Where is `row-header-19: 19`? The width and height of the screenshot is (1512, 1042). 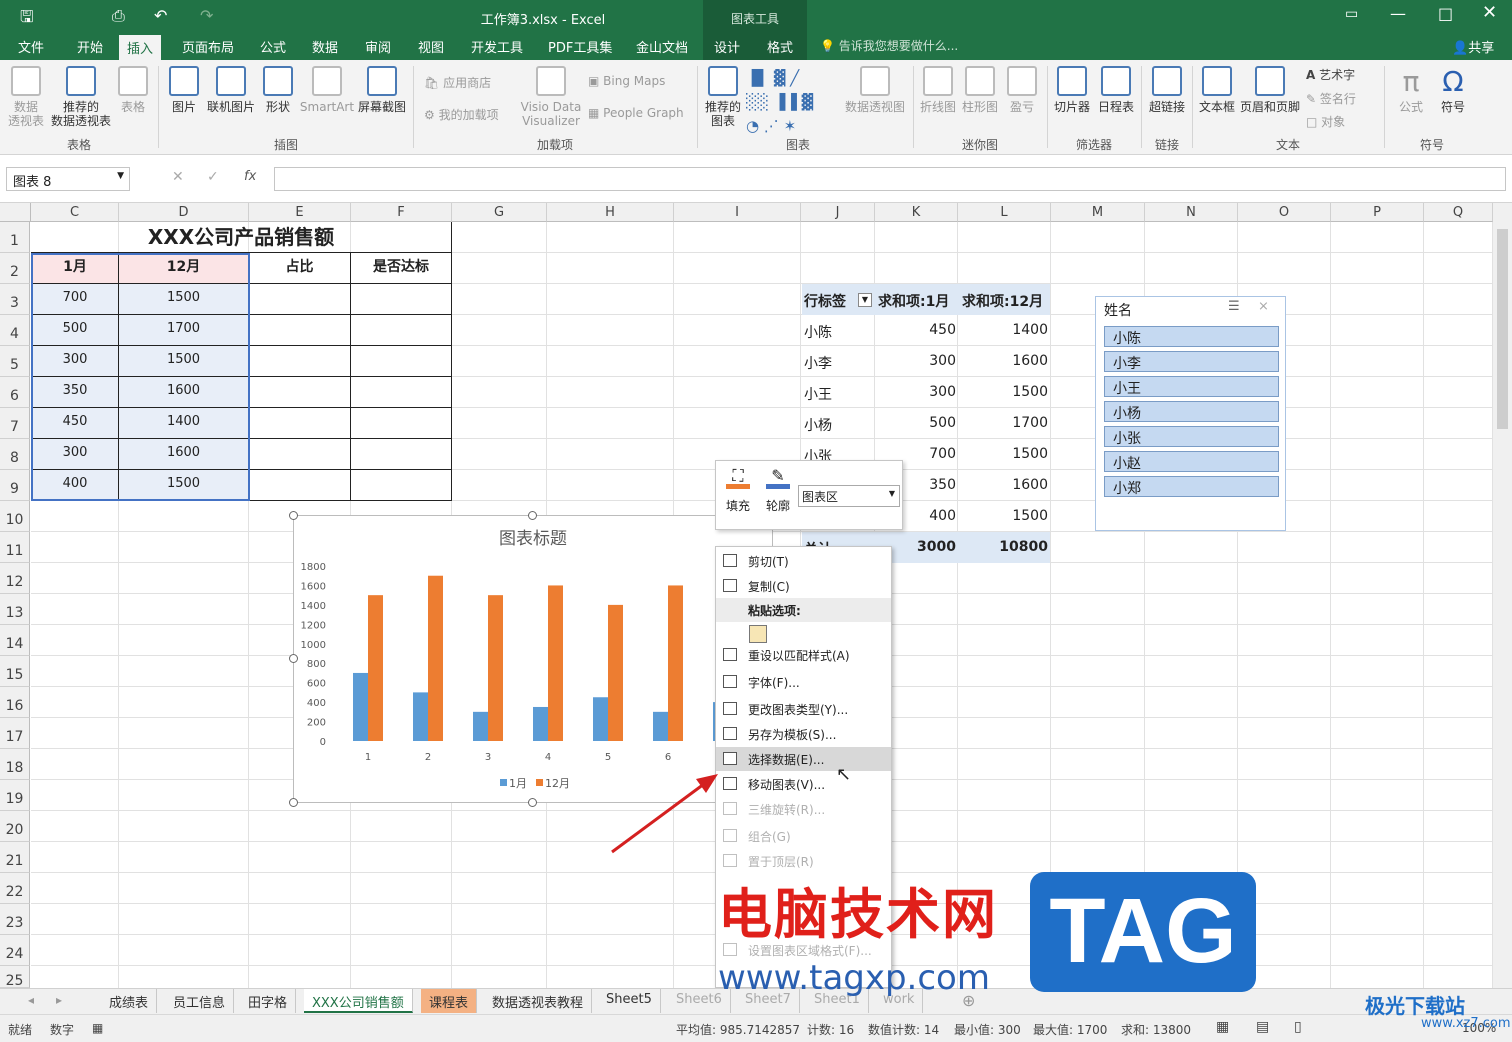 row-header-19: 19 is located at coordinates (15, 795).